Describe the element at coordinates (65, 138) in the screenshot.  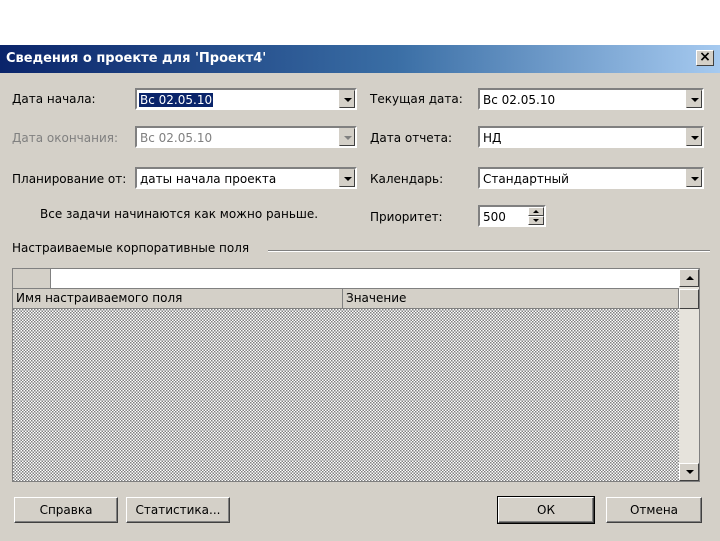
I see `finish-date-label: Дата окончания:` at that location.